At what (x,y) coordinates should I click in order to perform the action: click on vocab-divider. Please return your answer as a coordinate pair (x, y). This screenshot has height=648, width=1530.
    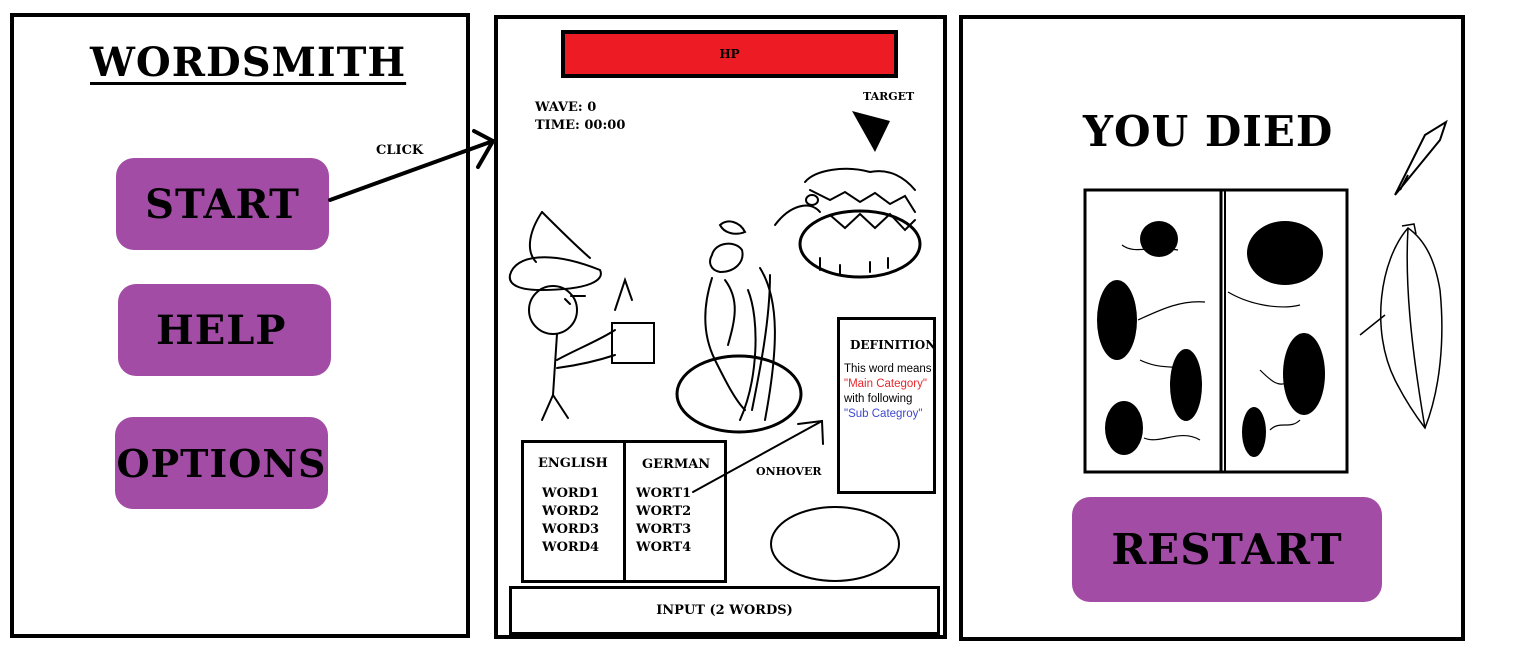
    Looking at the image, I should click on (624, 511).